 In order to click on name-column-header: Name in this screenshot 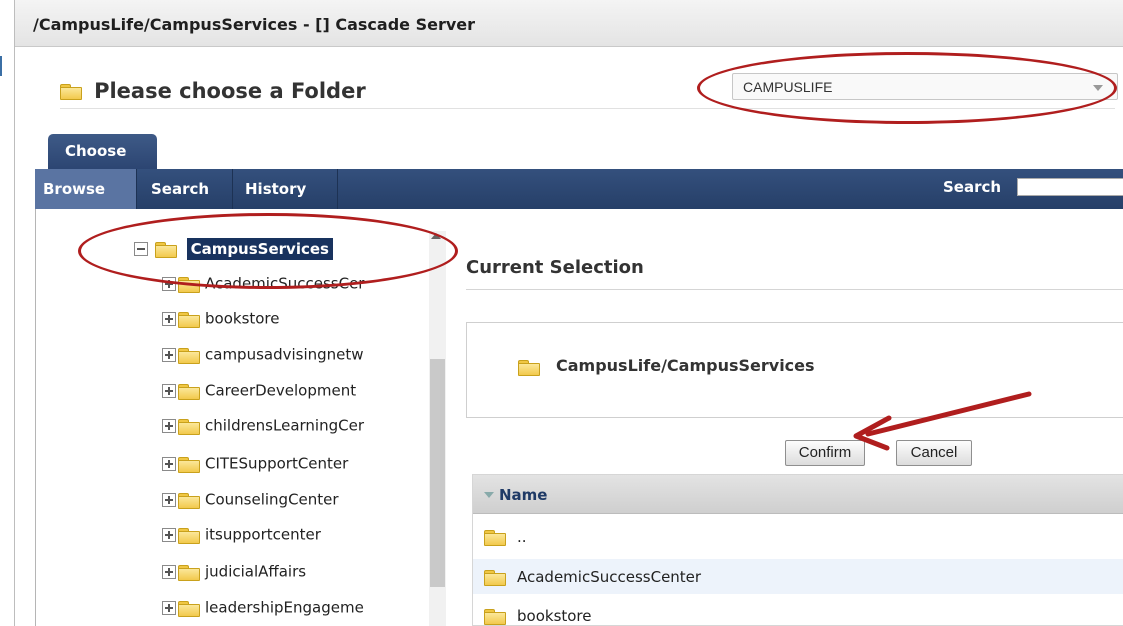, I will do `click(798, 494)`.